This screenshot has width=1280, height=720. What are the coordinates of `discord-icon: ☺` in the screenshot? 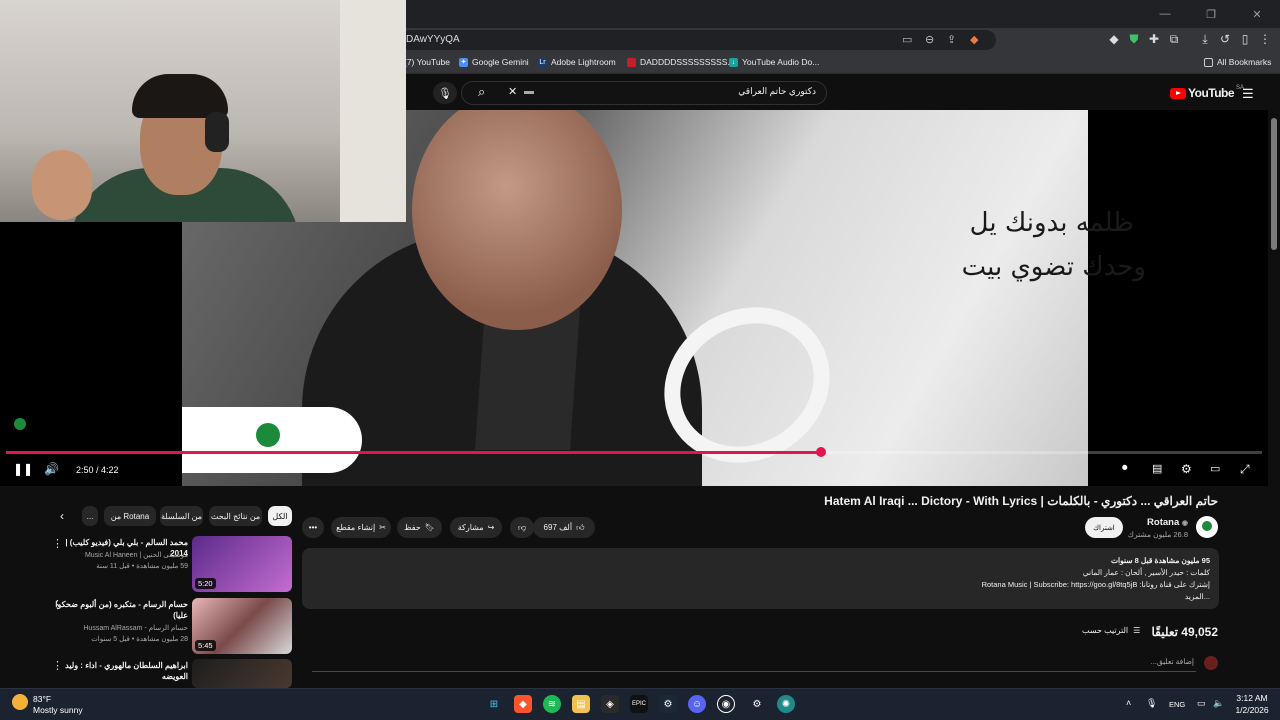 It's located at (697, 704).